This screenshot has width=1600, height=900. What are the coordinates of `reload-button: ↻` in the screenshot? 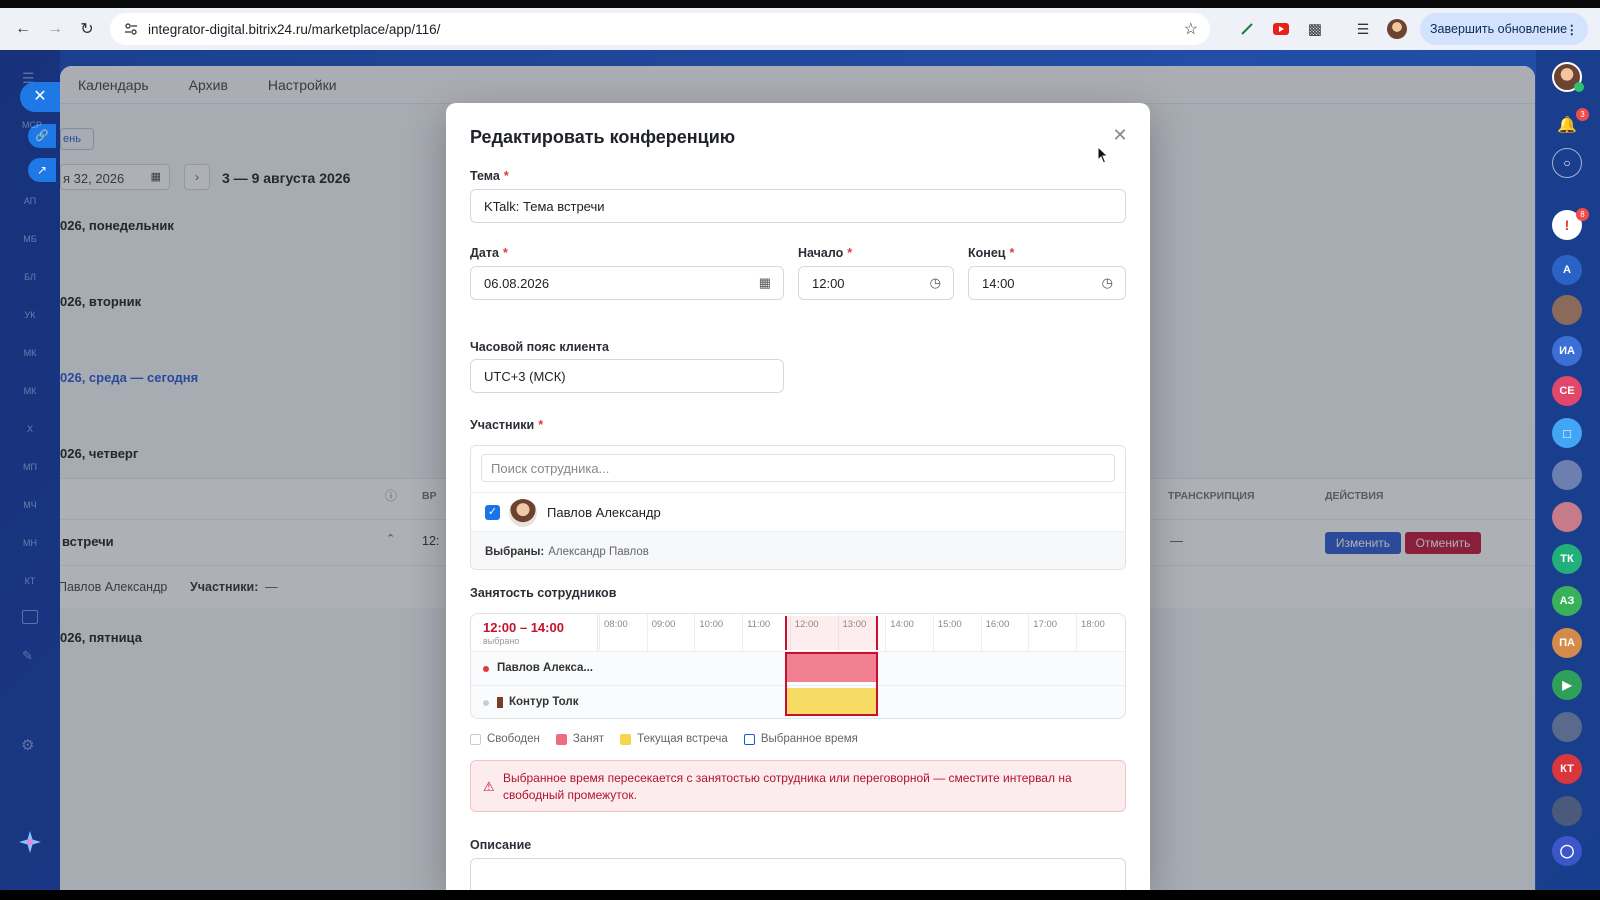 It's located at (87, 29).